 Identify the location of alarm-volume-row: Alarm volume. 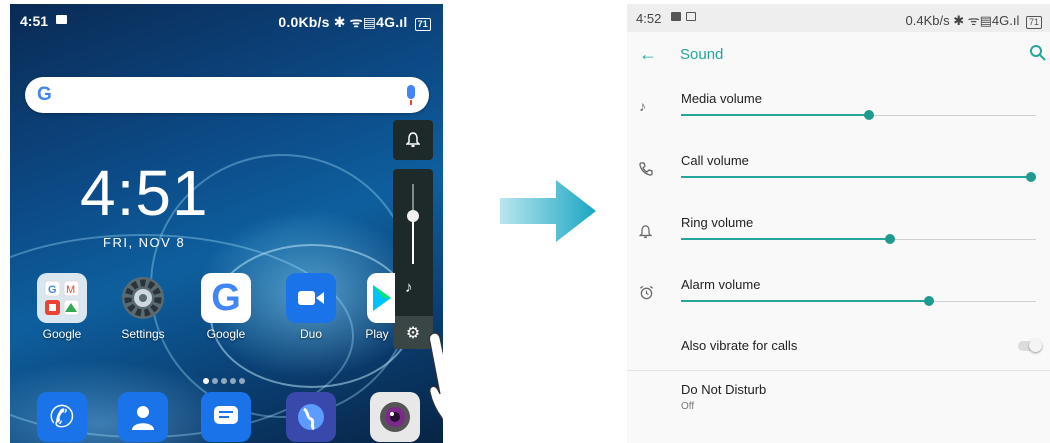
(838, 298).